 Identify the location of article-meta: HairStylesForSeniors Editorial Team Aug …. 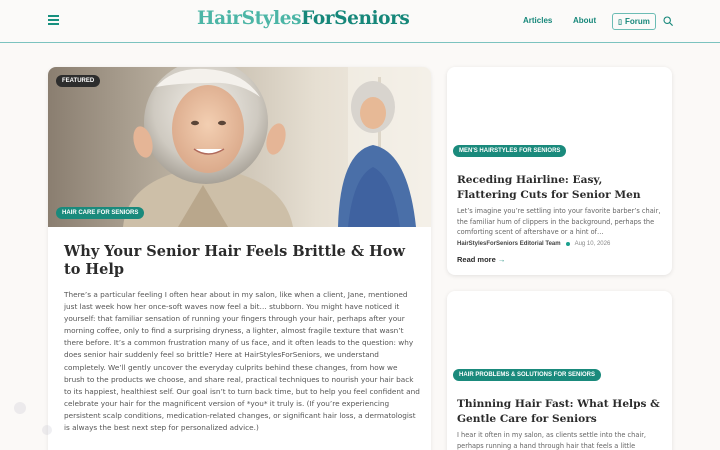
(533, 244).